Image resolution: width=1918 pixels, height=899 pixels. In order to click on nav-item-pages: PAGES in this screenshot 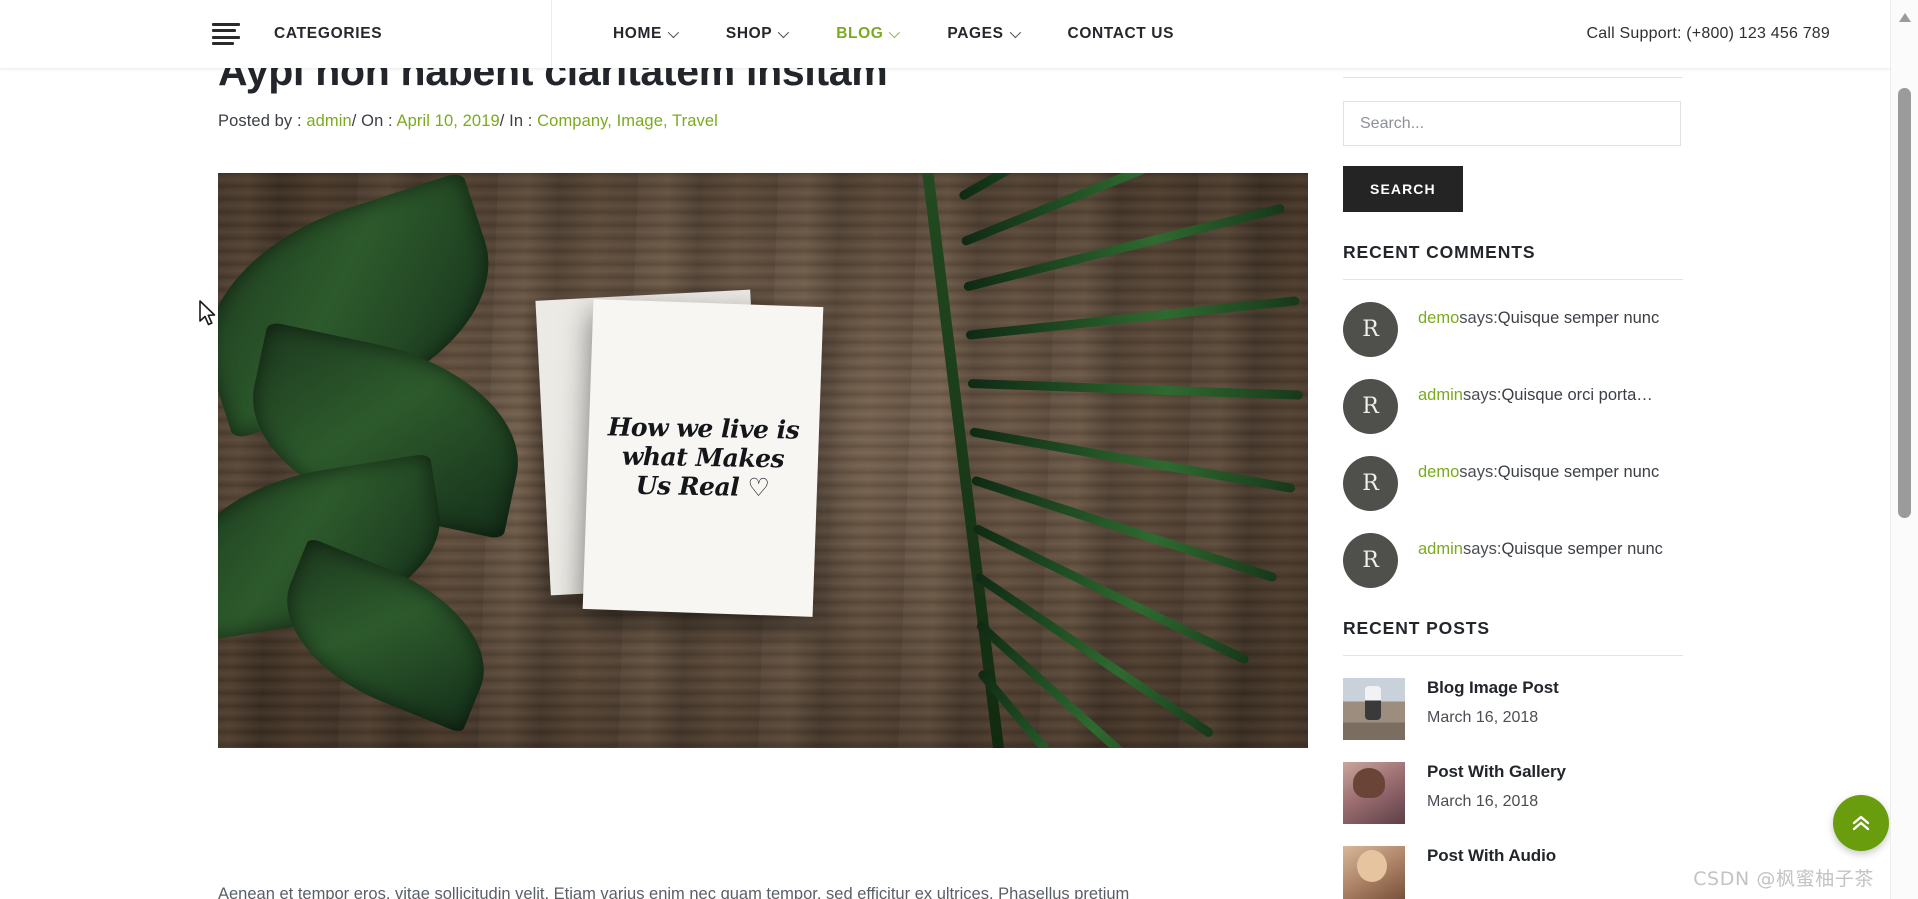, I will do `click(982, 34)`.